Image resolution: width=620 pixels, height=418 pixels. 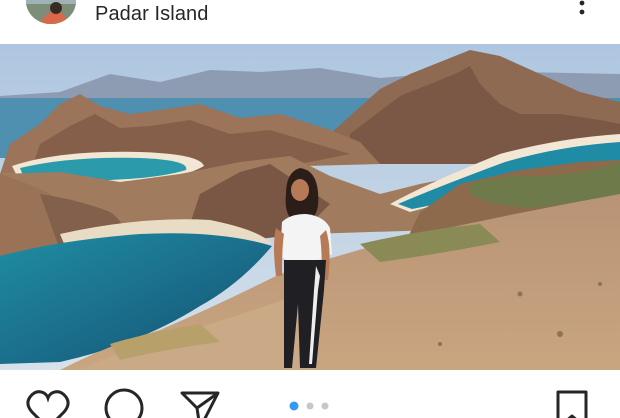 I want to click on avatar-photo, so click(x=51, y=12).